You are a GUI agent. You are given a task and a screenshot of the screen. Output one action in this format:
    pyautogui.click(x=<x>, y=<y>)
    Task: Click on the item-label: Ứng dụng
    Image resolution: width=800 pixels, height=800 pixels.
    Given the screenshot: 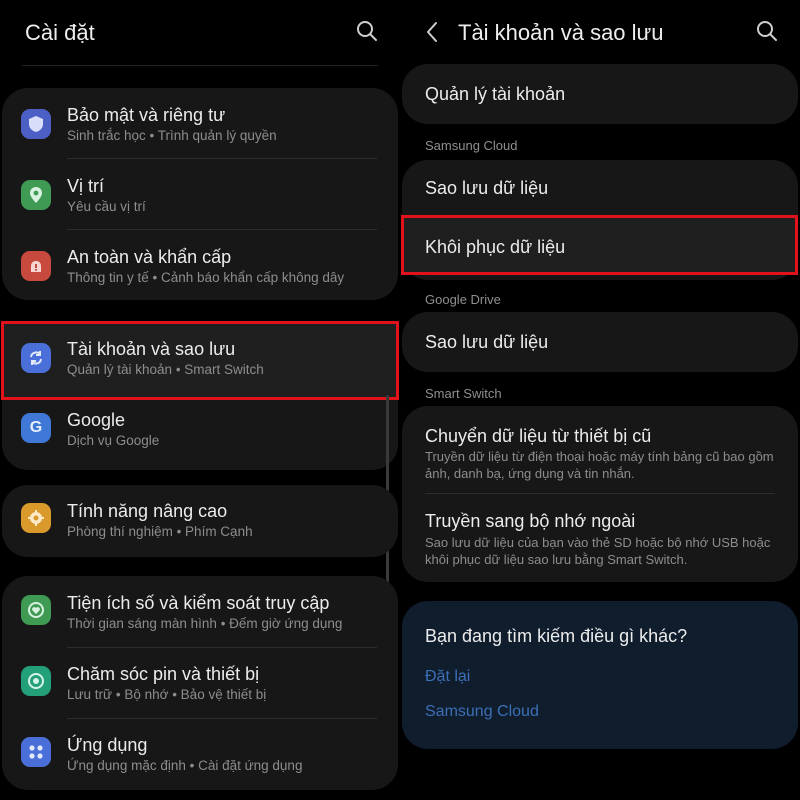 What is the action you would take?
    pyautogui.click(x=107, y=745)
    